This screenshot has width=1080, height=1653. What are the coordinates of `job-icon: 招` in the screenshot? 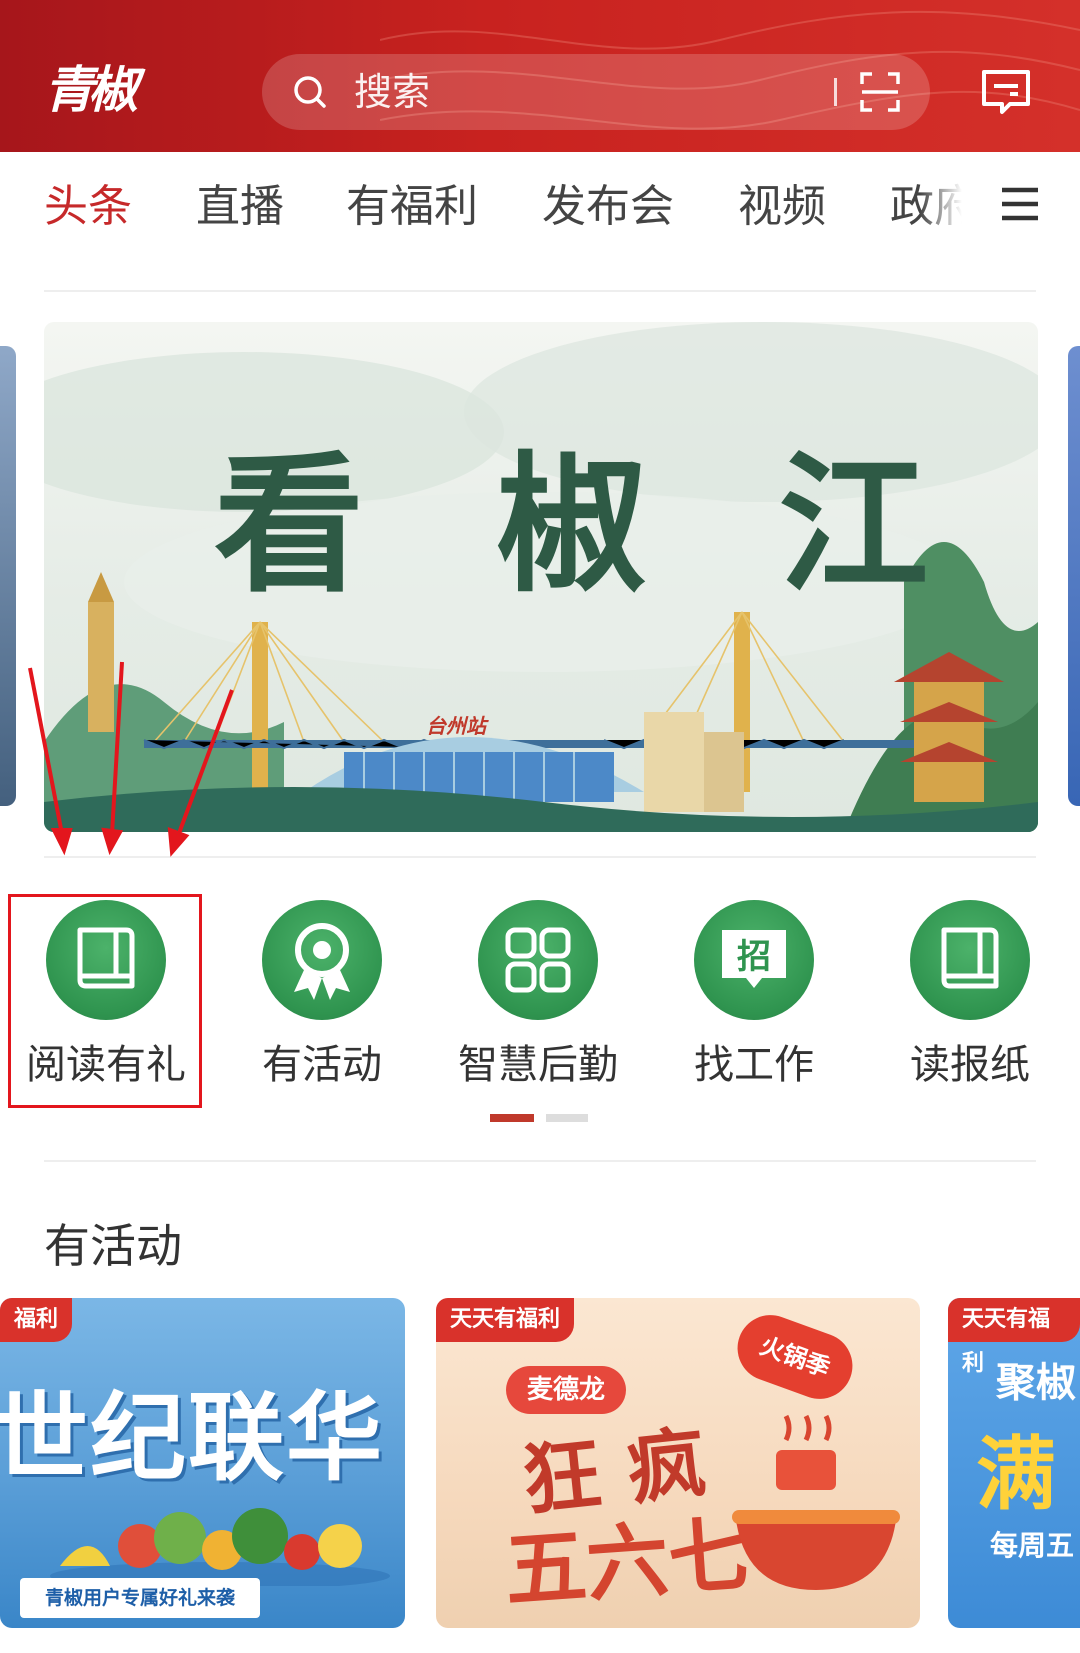 It's located at (754, 959).